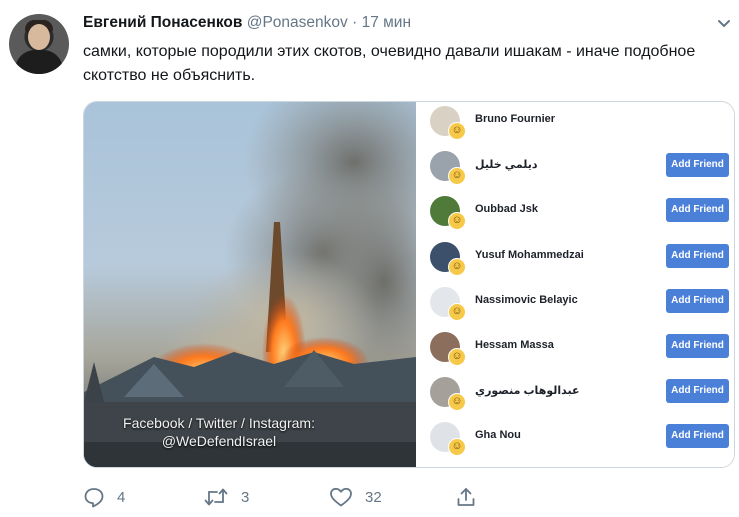 The height and width of the screenshot is (517, 739). What do you see at coordinates (297, 22) in the screenshot?
I see `author-handle: @Ponasenkov` at bounding box center [297, 22].